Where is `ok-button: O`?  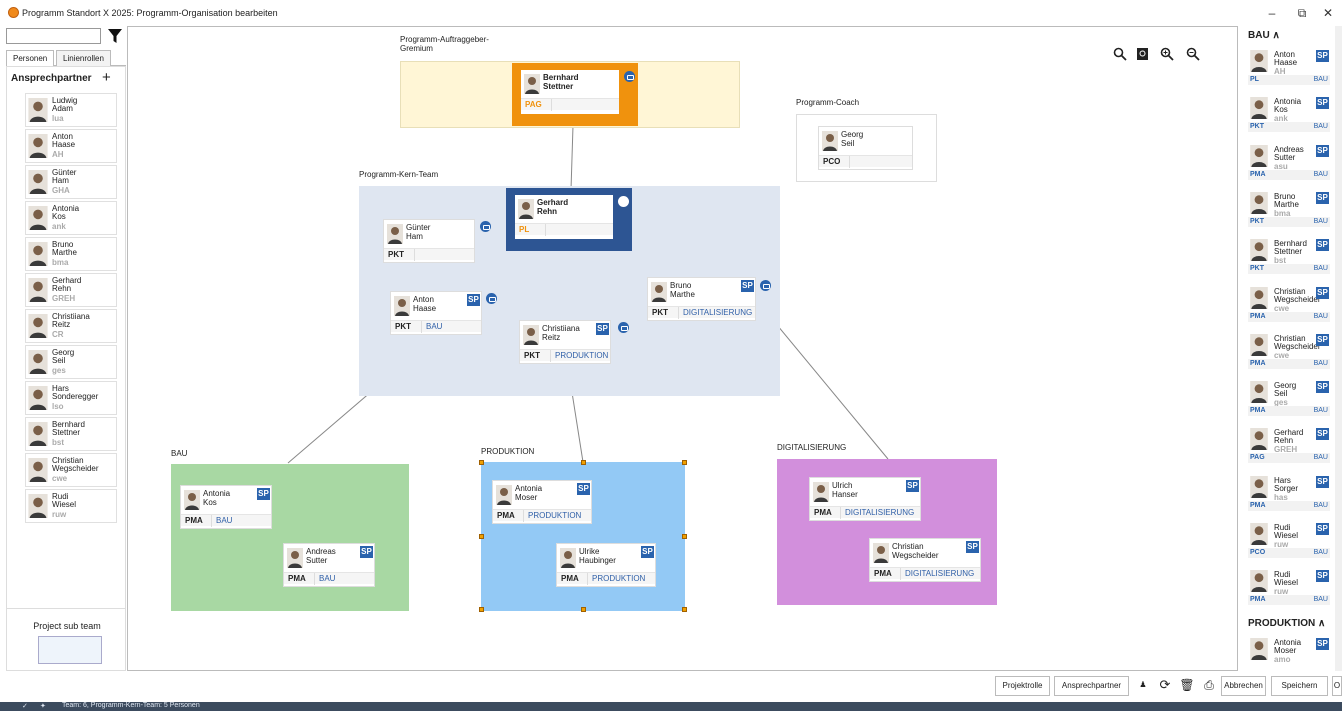
ok-button: O is located at coordinates (1337, 686).